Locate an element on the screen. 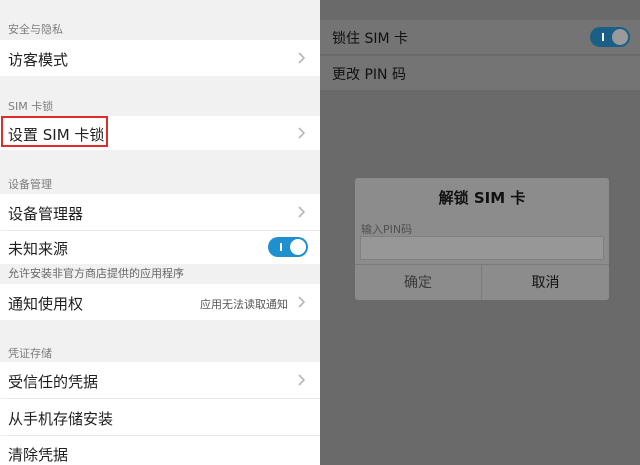 The image size is (640, 465). setting-device-manager: 设备管理器 is located at coordinates (160, 212).